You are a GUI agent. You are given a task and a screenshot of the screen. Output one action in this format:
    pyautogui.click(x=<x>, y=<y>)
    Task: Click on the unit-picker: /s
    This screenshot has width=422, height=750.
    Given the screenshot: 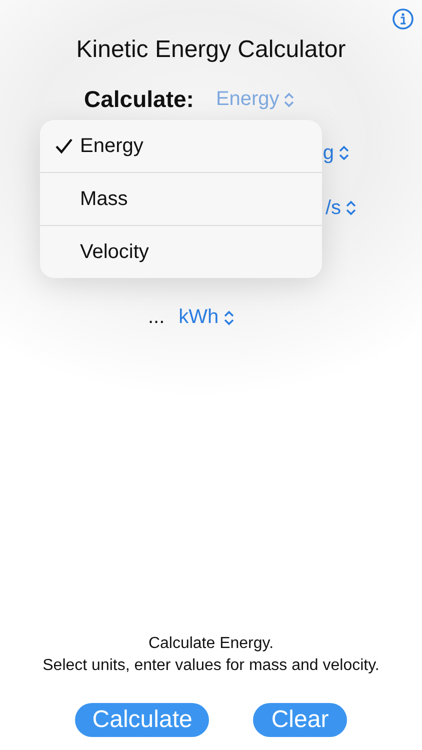 What is the action you would take?
    pyautogui.click(x=341, y=208)
    